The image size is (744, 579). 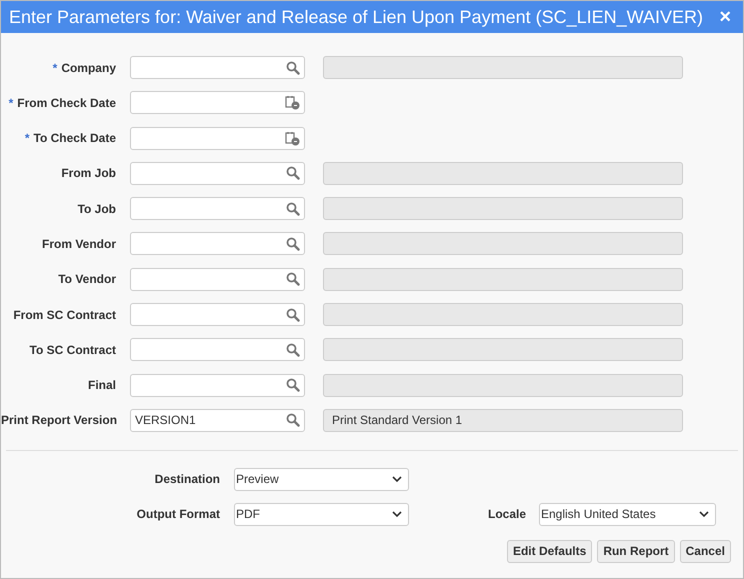 I want to click on field-label: From Vendor, so click(x=79, y=243).